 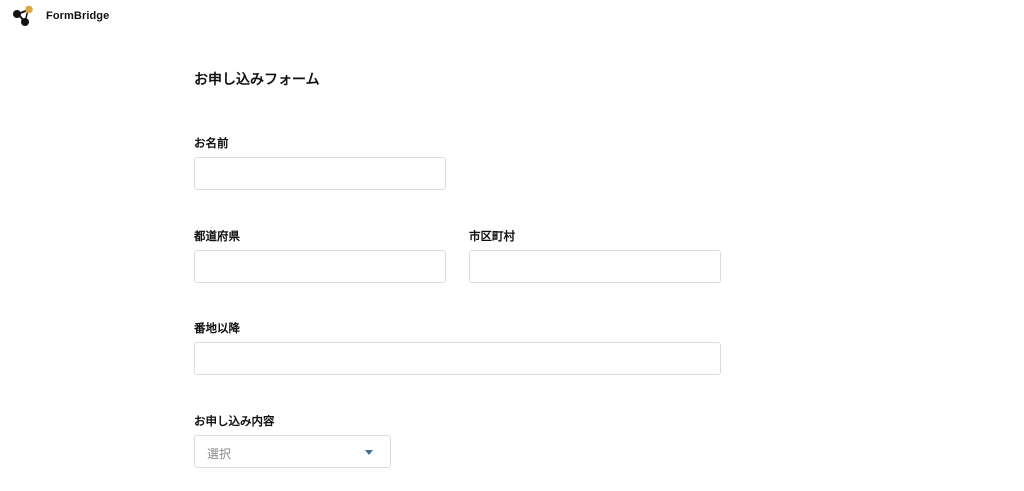 I want to click on name-label: お名前, so click(x=211, y=143).